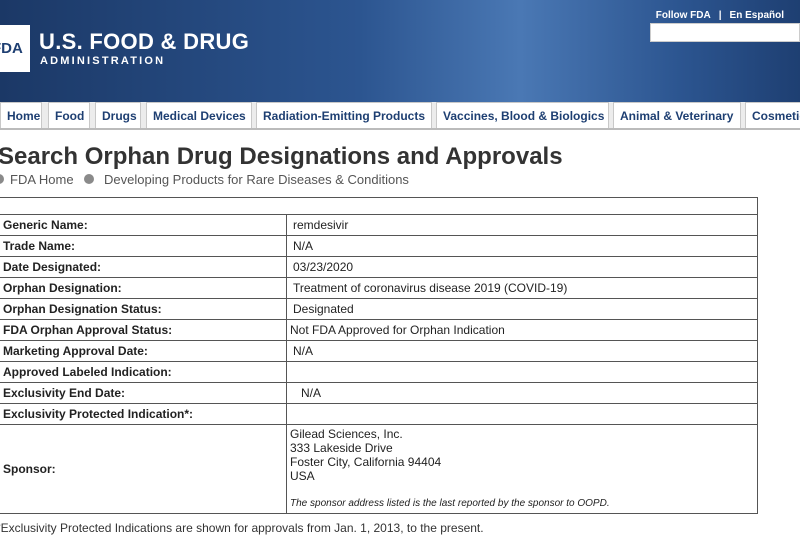 Image resolution: width=800 pixels, height=557 pixels. Describe the element at coordinates (143, 246) in the screenshot. I see `row-label: Trade Name:` at that location.